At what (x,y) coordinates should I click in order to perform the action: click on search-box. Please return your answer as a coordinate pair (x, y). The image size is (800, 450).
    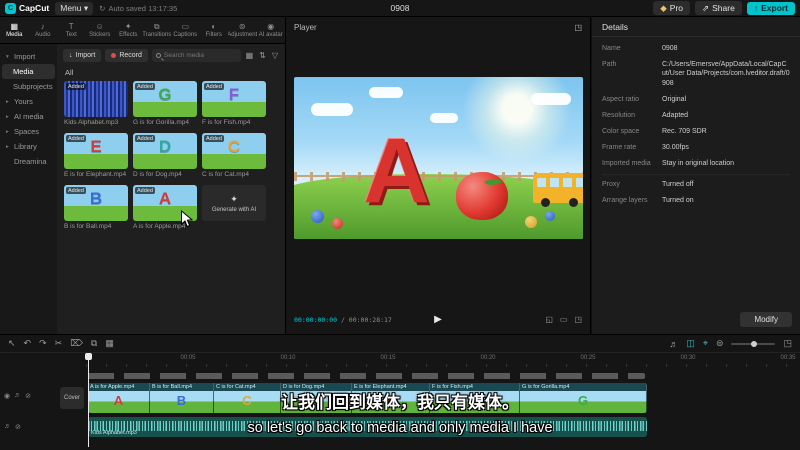
    Looking at the image, I should click on (196, 55).